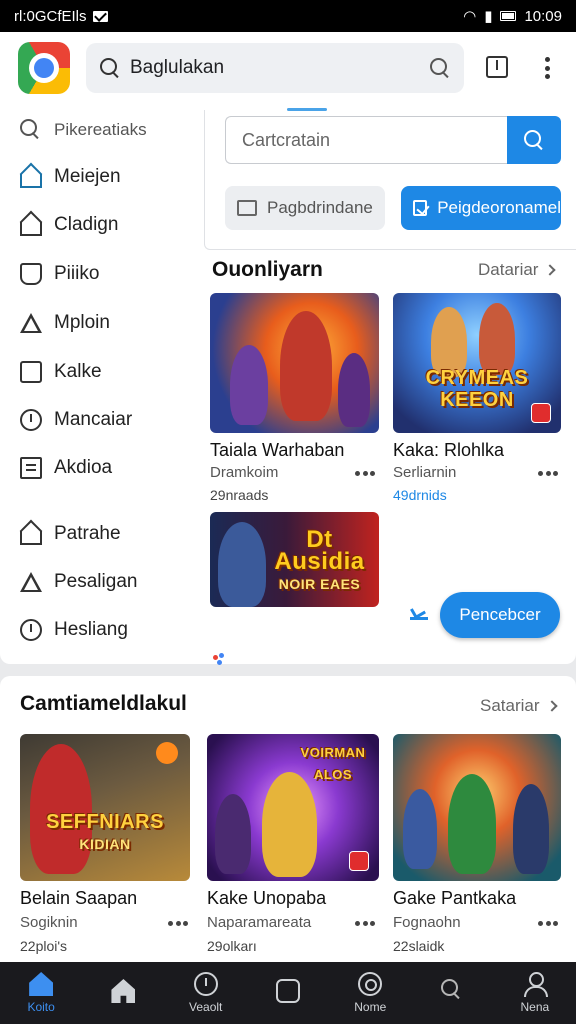 The height and width of the screenshot is (1024, 576). What do you see at coordinates (547, 68) in the screenshot?
I see `more-menu-icon` at bounding box center [547, 68].